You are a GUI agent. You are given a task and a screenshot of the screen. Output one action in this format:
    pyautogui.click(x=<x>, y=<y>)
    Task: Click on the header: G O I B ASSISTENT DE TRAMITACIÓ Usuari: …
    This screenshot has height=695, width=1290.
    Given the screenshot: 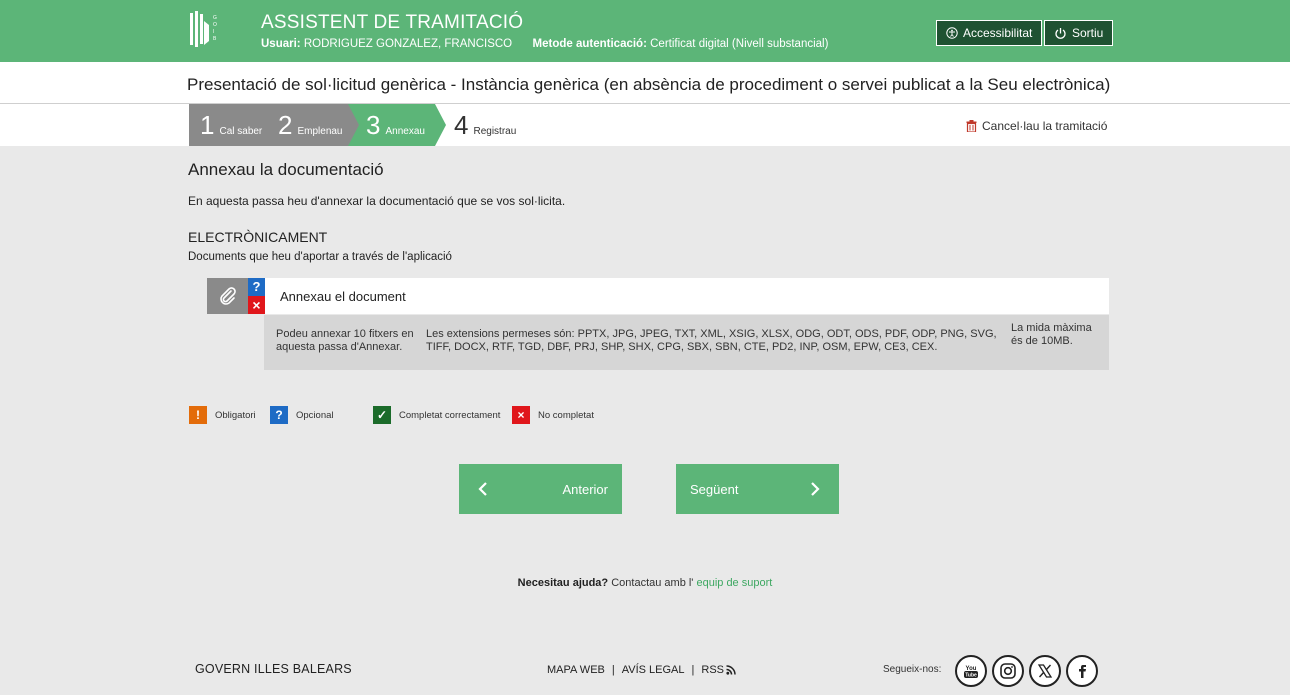 What is the action you would take?
    pyautogui.click(x=645, y=31)
    